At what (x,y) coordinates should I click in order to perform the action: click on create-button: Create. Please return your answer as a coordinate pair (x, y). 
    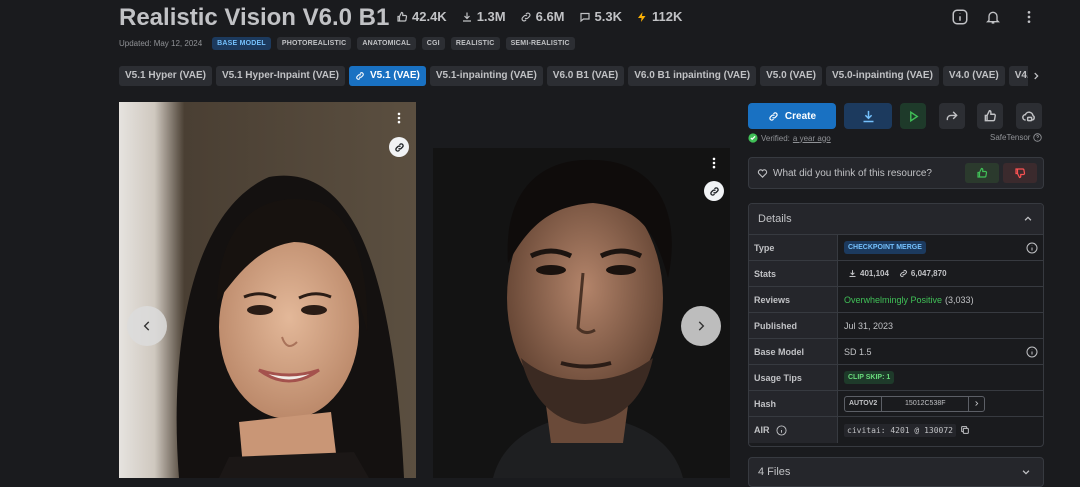
    Looking at the image, I should click on (792, 116).